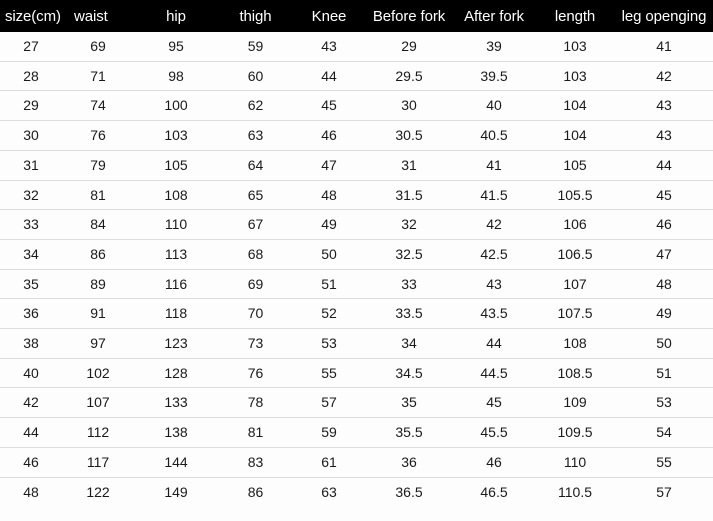 This screenshot has width=713, height=521. Describe the element at coordinates (575, 254) in the screenshot. I see `cell-length: 106.5` at that location.